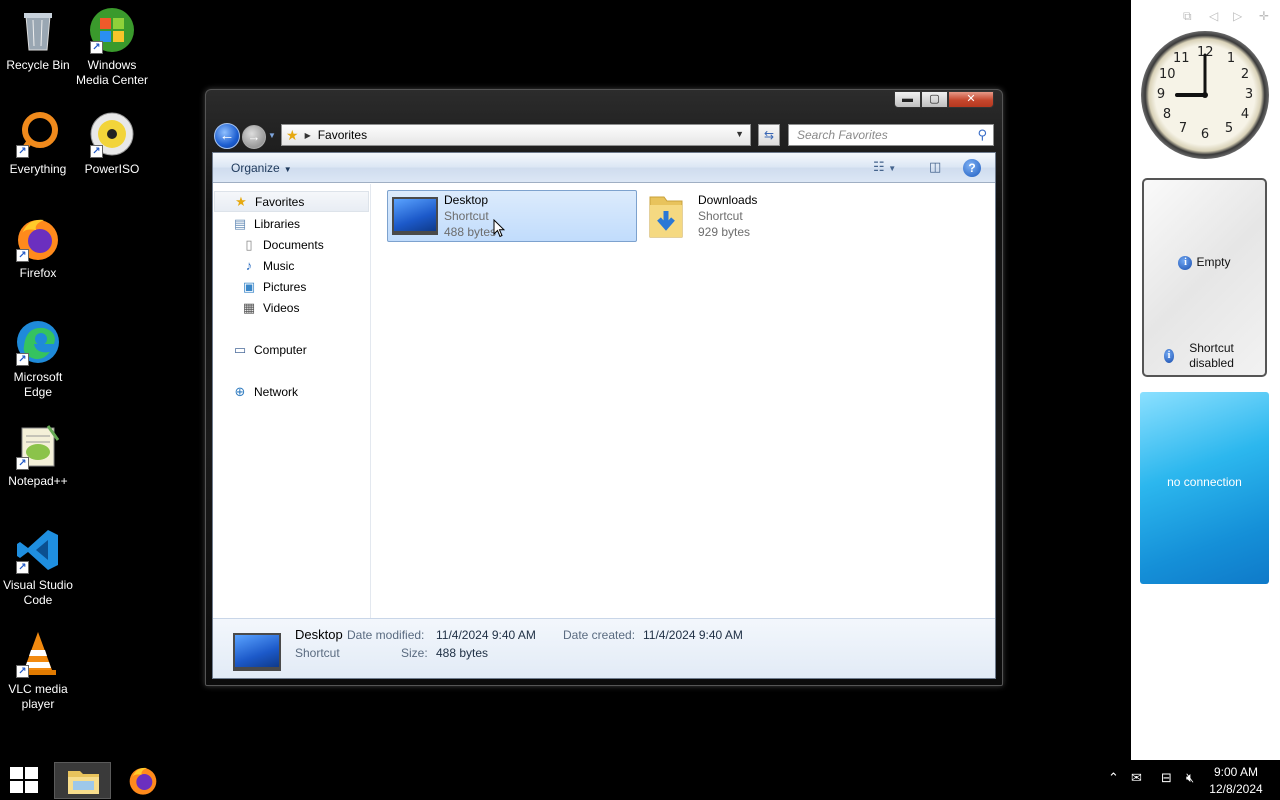 The image size is (1280, 800). Describe the element at coordinates (1204, 482) in the screenshot. I see `weather-status: no connection` at that location.